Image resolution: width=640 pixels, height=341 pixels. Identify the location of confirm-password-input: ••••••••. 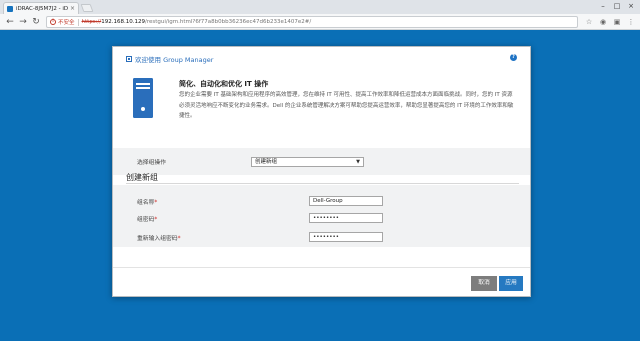
(346, 237).